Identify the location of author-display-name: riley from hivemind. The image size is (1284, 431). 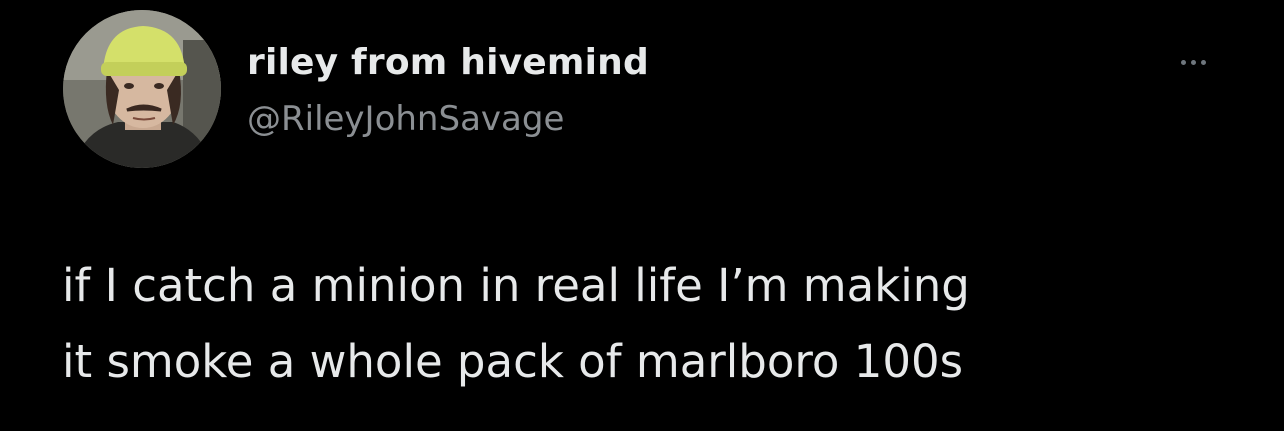
(448, 63).